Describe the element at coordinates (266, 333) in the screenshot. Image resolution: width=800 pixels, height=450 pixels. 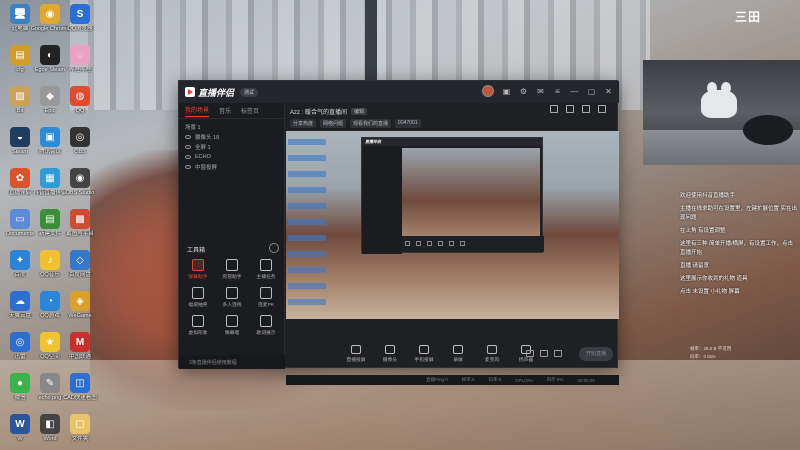
I see `tool-label: 歌词展示` at that location.